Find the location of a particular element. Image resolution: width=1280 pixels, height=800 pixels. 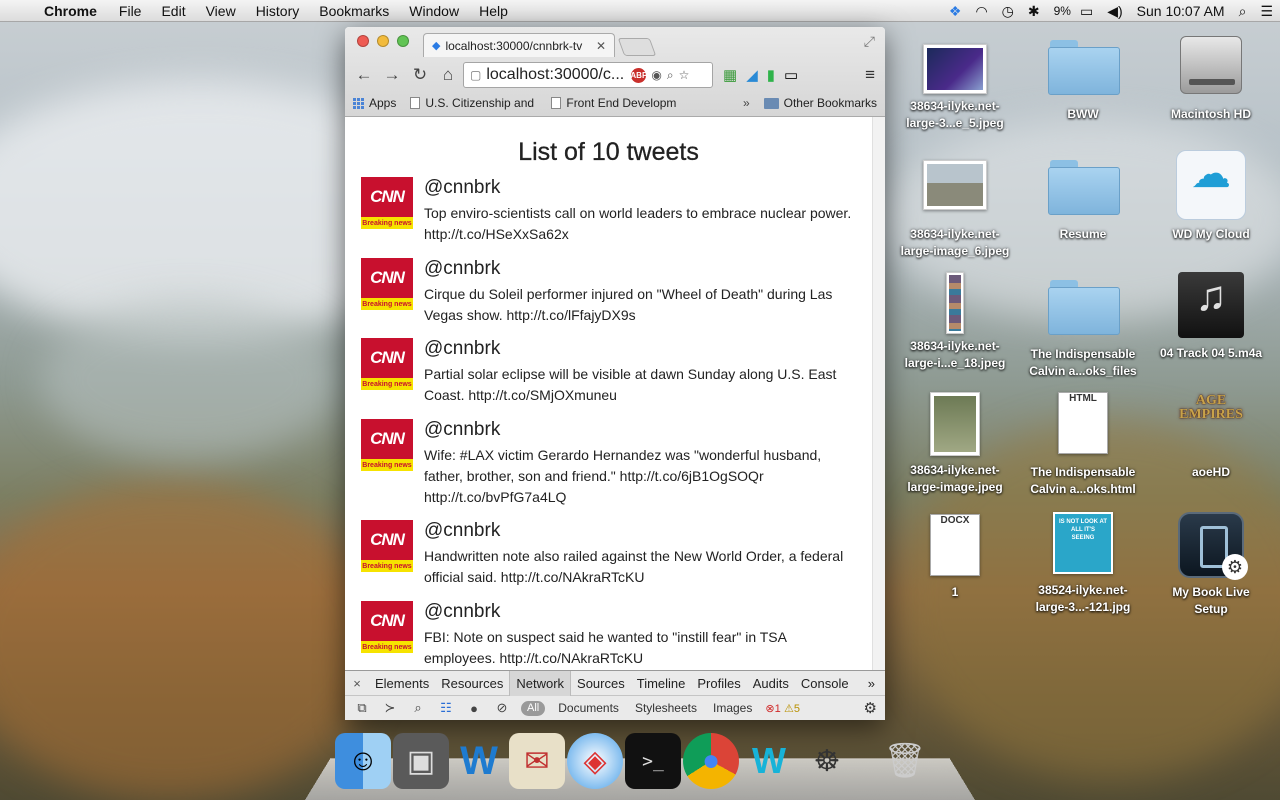

home-icon: ⌂ is located at coordinates (448, 75).